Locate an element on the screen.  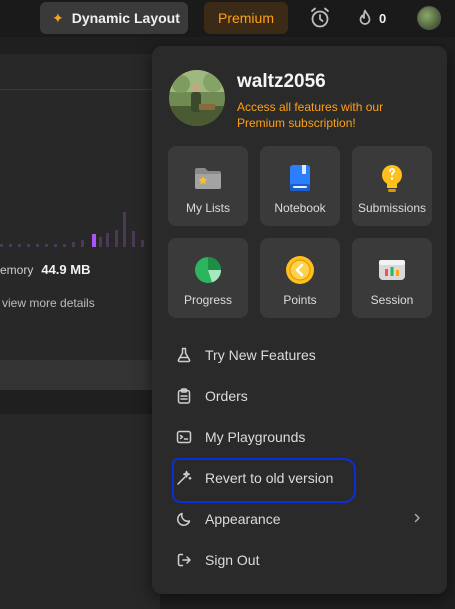
lower-panel is located at coordinates (80, 511).